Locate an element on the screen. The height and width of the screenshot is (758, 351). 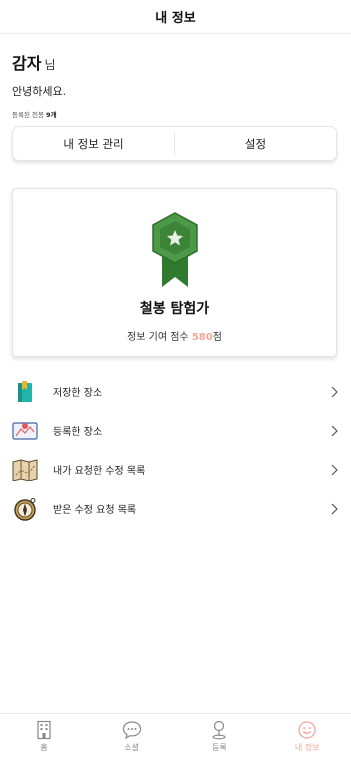
location-pin-icon is located at coordinates (219, 729).